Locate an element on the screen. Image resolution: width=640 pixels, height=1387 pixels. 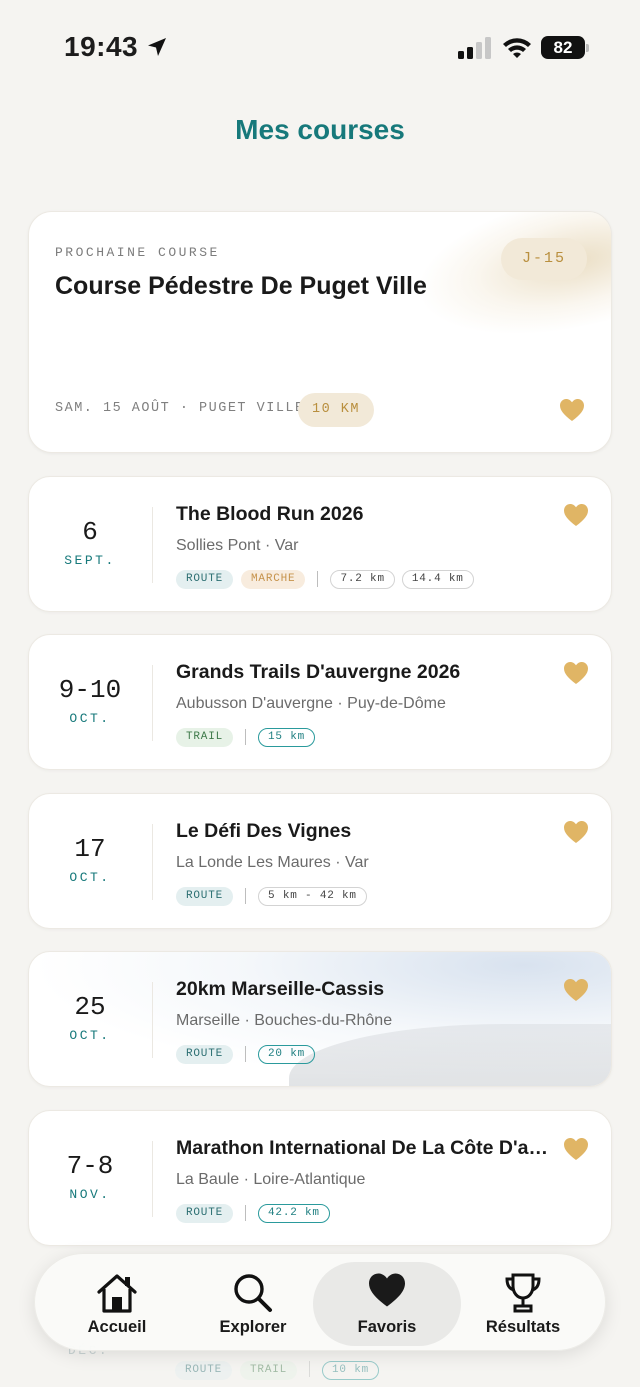
race-tags: ROUTE 5 km - 42 km is located at coordinates (275, 896).